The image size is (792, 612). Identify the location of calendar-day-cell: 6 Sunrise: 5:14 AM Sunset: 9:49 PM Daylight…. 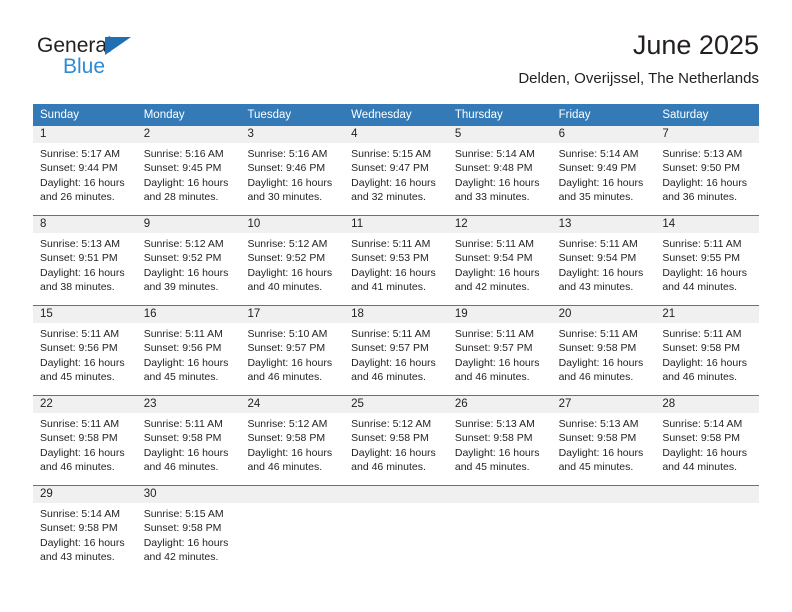
(603, 170).